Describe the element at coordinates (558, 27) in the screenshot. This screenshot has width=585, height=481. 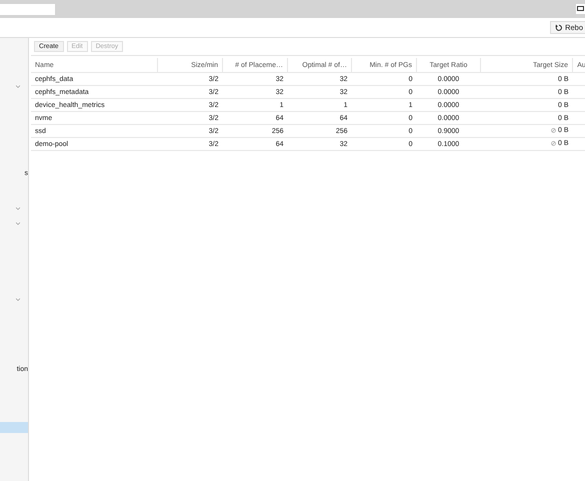
I see `reload-icon` at that location.